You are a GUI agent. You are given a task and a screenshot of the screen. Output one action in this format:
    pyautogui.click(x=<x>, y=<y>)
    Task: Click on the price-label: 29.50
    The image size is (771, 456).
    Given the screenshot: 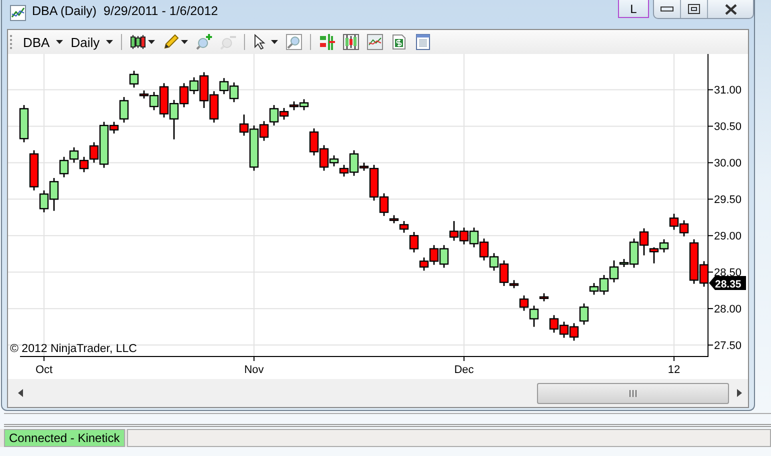 What is the action you would take?
    pyautogui.click(x=728, y=200)
    